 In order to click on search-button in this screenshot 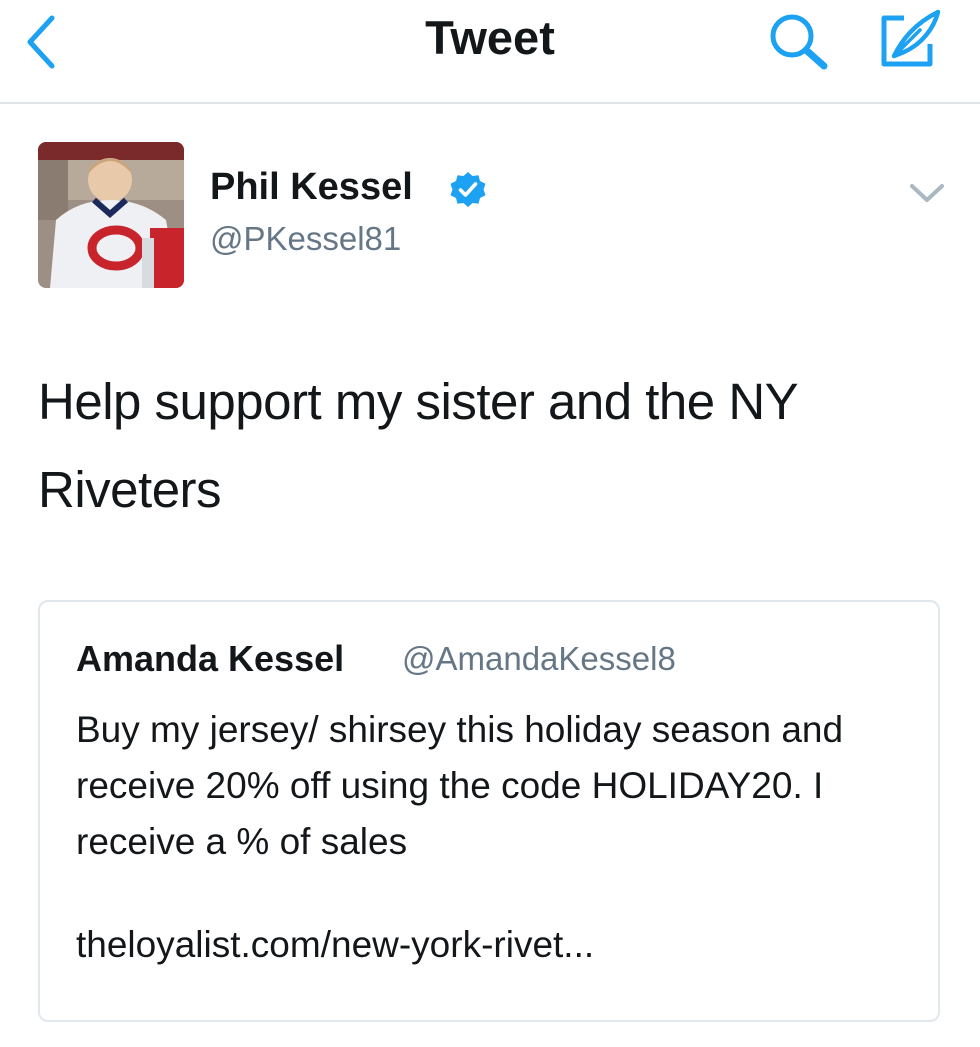, I will do `click(798, 41)`.